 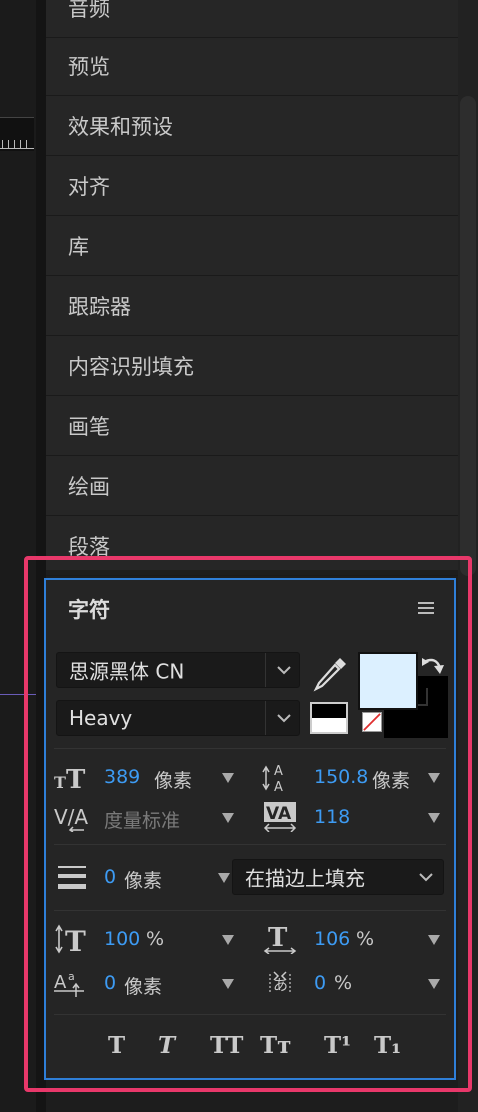 I want to click on horizontal-scale-icon: T, so click(x=280, y=939).